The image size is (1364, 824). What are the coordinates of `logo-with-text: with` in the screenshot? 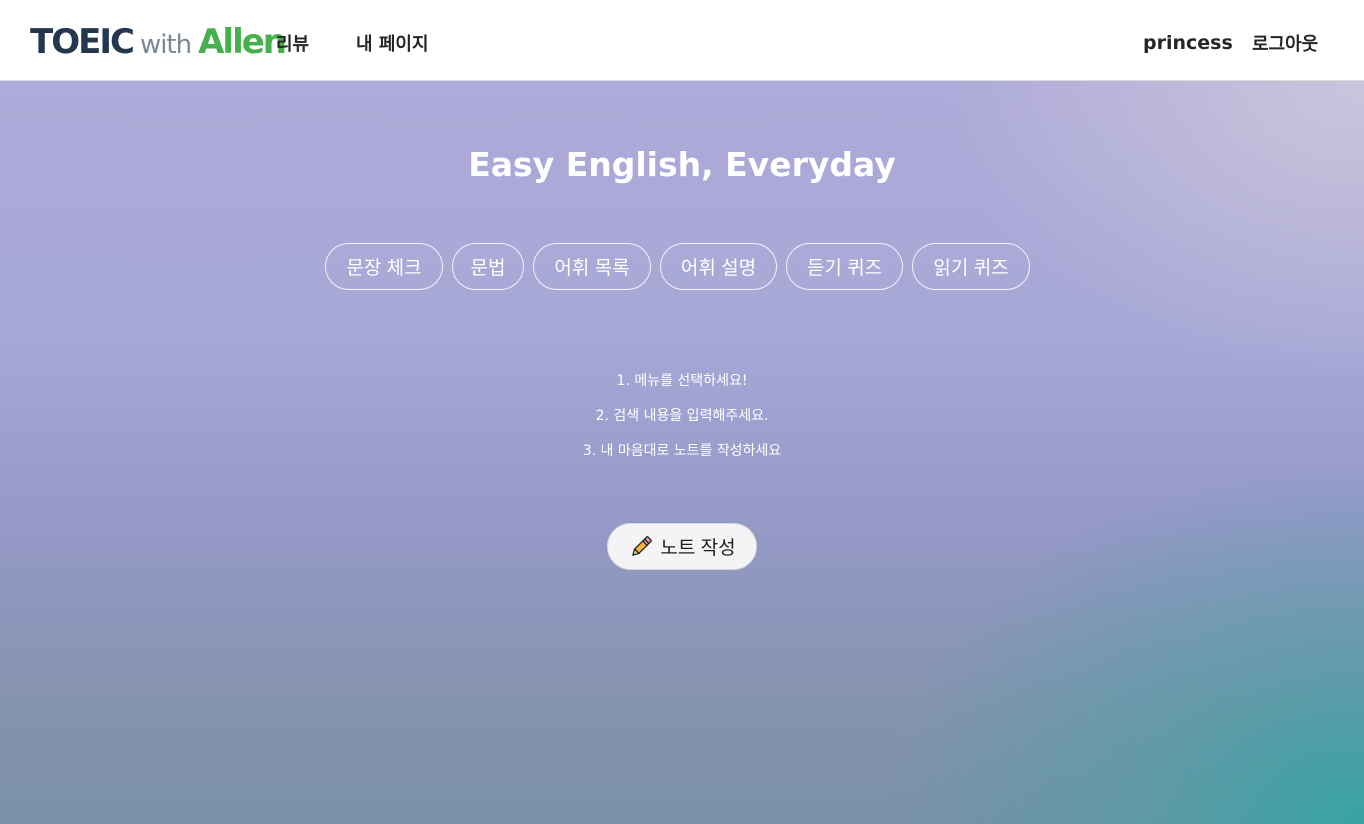 It's located at (165, 45).